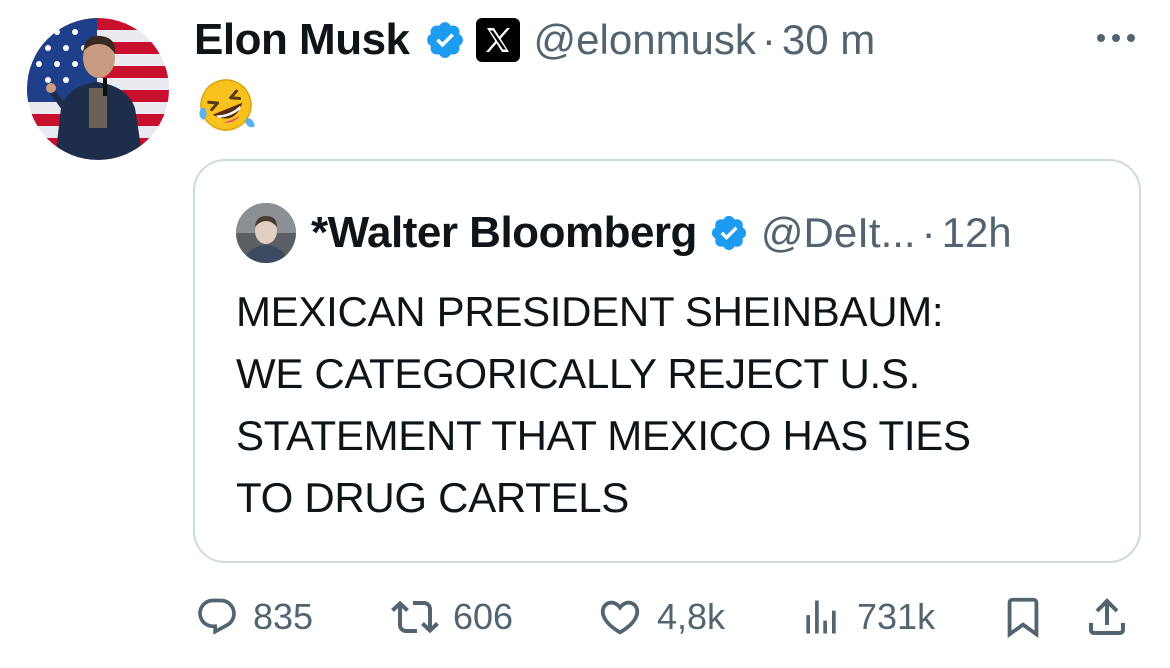  I want to click on quoted-text-line: STATEMENT THAT MEXICO HAS TIES, so click(603, 435).